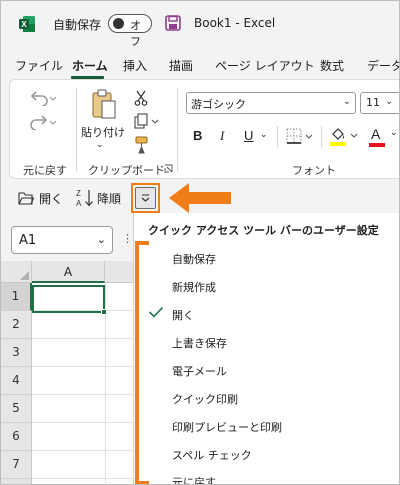 This screenshot has width=400, height=485. What do you see at coordinates (271, 103) in the screenshot?
I see `font-name-select: 游ゴシック ⌄` at bounding box center [271, 103].